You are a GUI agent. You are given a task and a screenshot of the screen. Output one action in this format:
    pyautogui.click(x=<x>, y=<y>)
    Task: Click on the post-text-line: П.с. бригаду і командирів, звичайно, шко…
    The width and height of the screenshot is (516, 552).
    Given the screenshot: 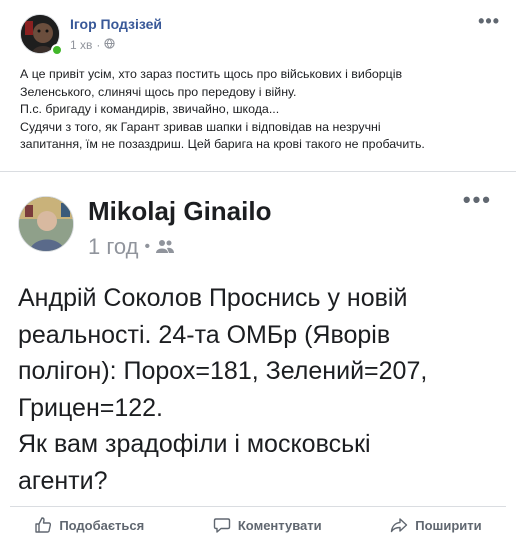 What is the action you would take?
    pyautogui.click(x=150, y=109)
    